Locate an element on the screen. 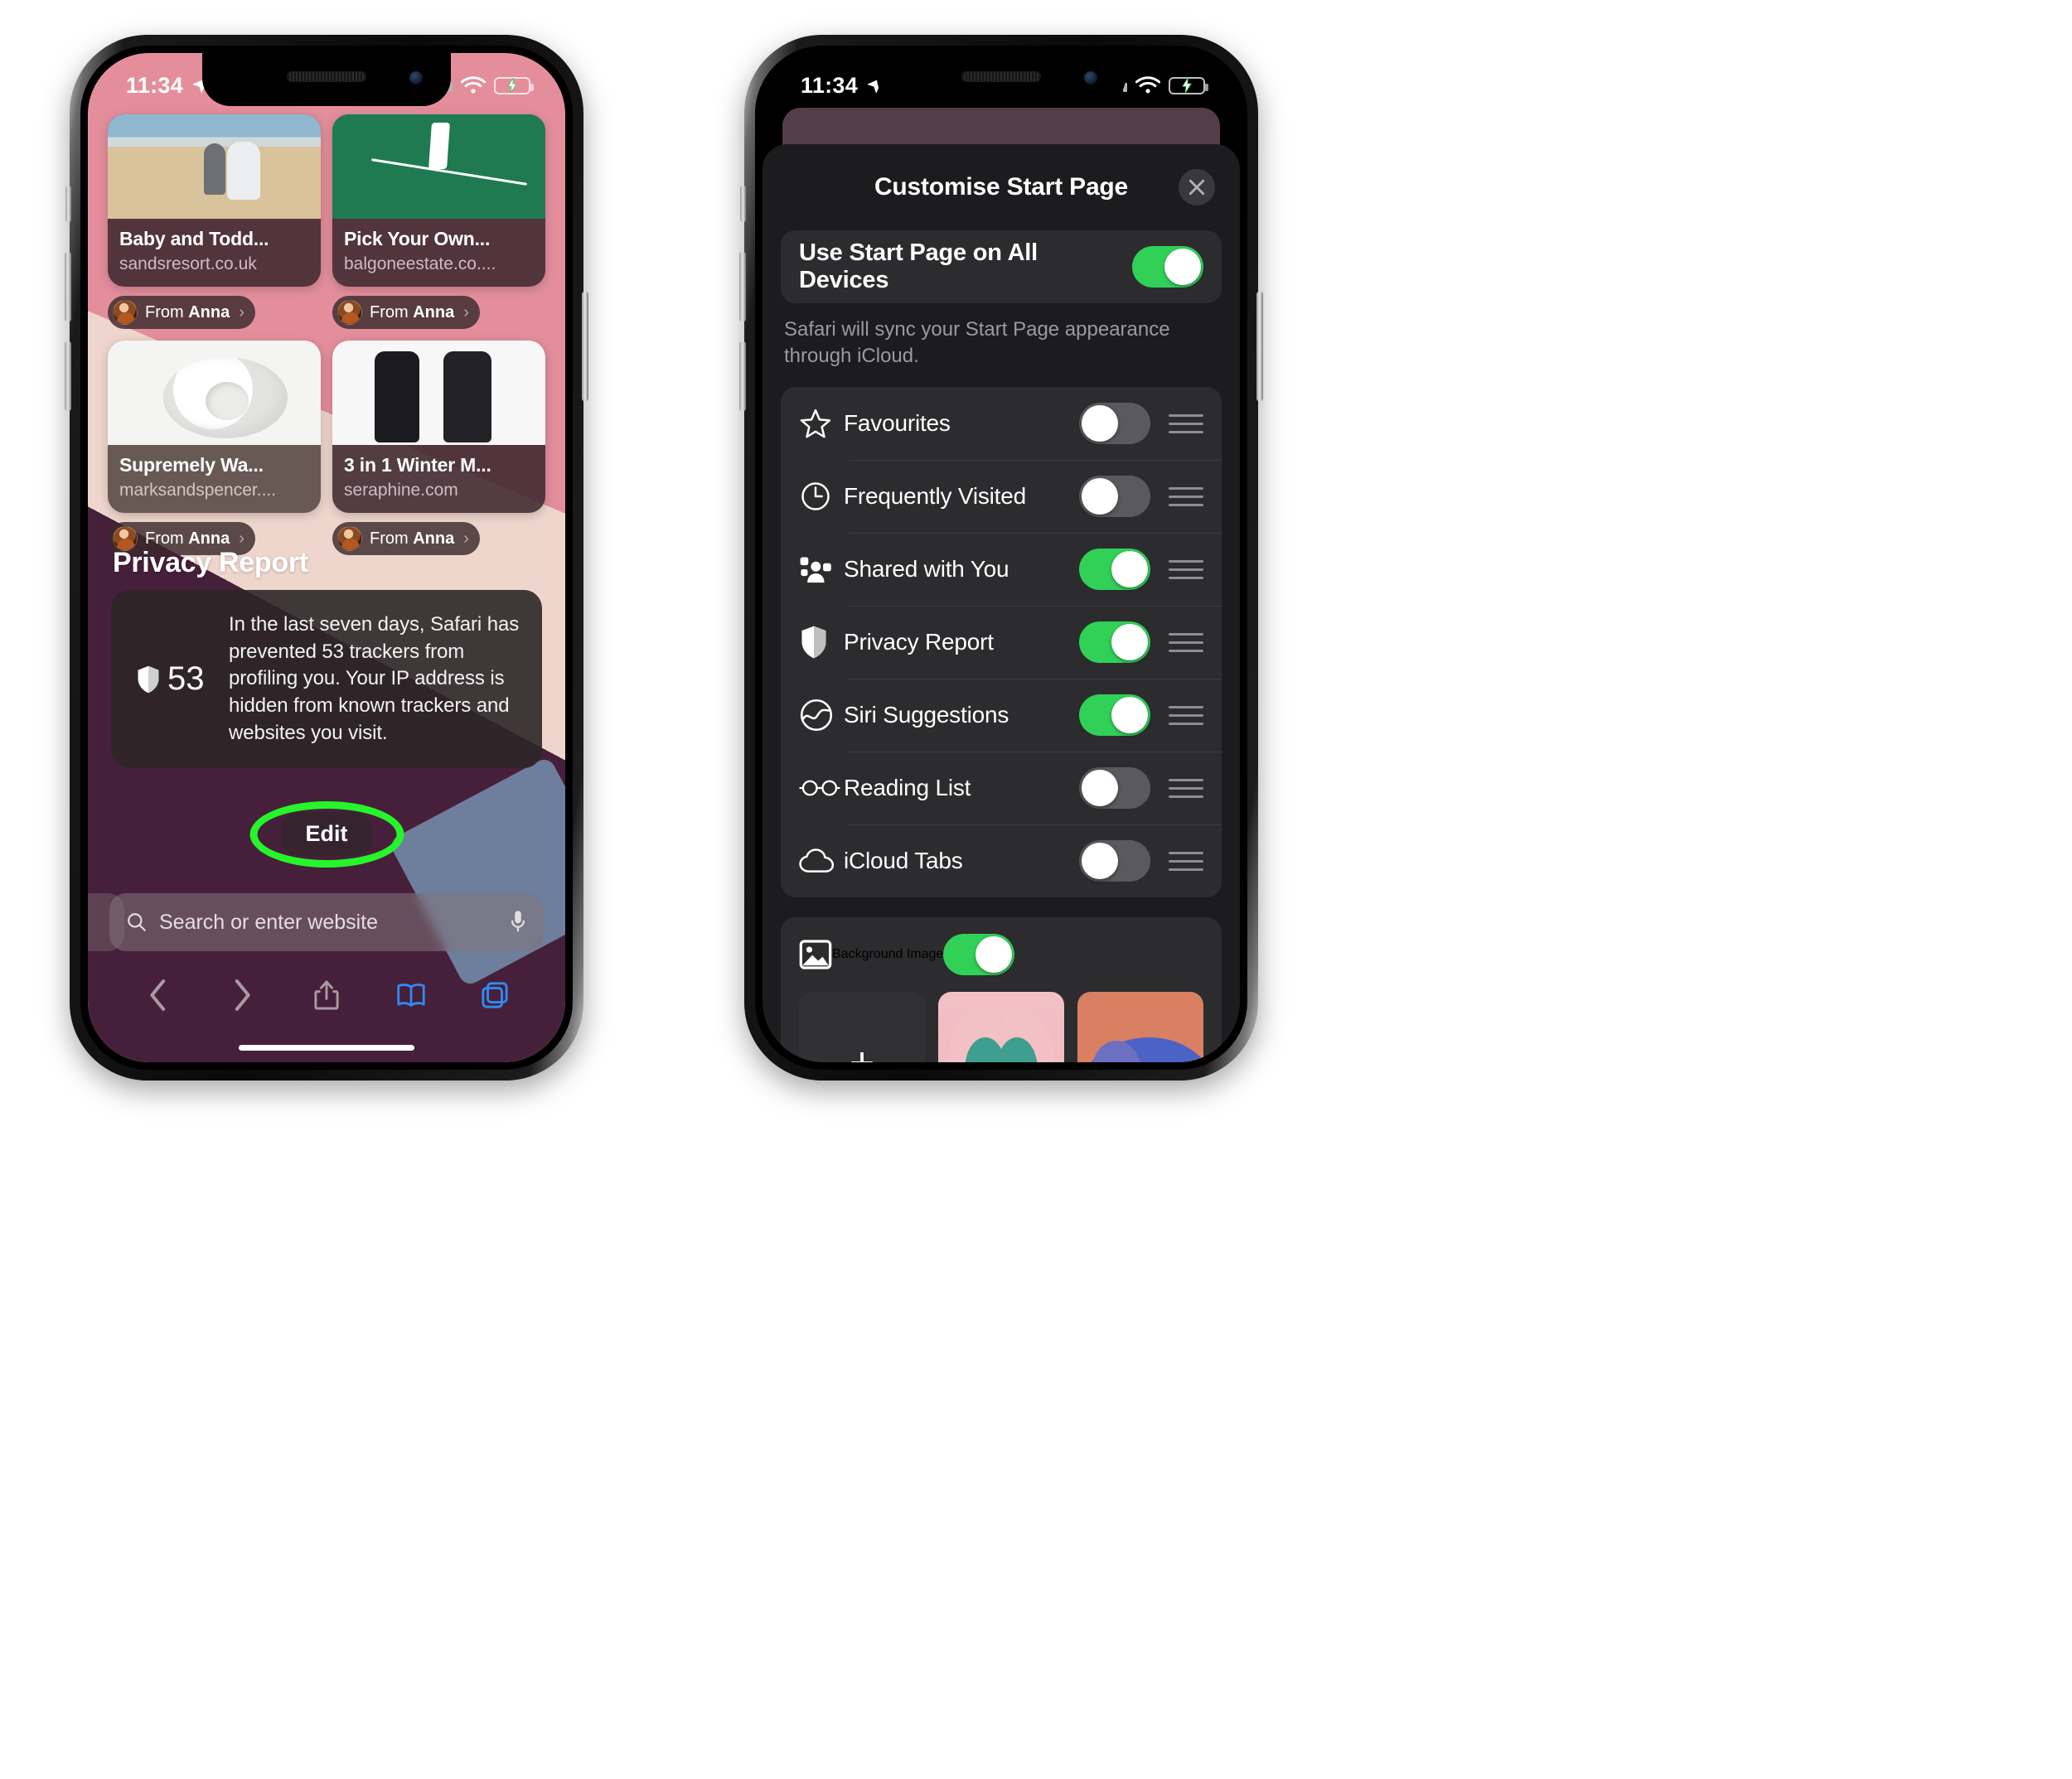 Image resolution: width=2072 pixels, height=1779 pixels. row-favourites: Favourites is located at coordinates (1001, 423).